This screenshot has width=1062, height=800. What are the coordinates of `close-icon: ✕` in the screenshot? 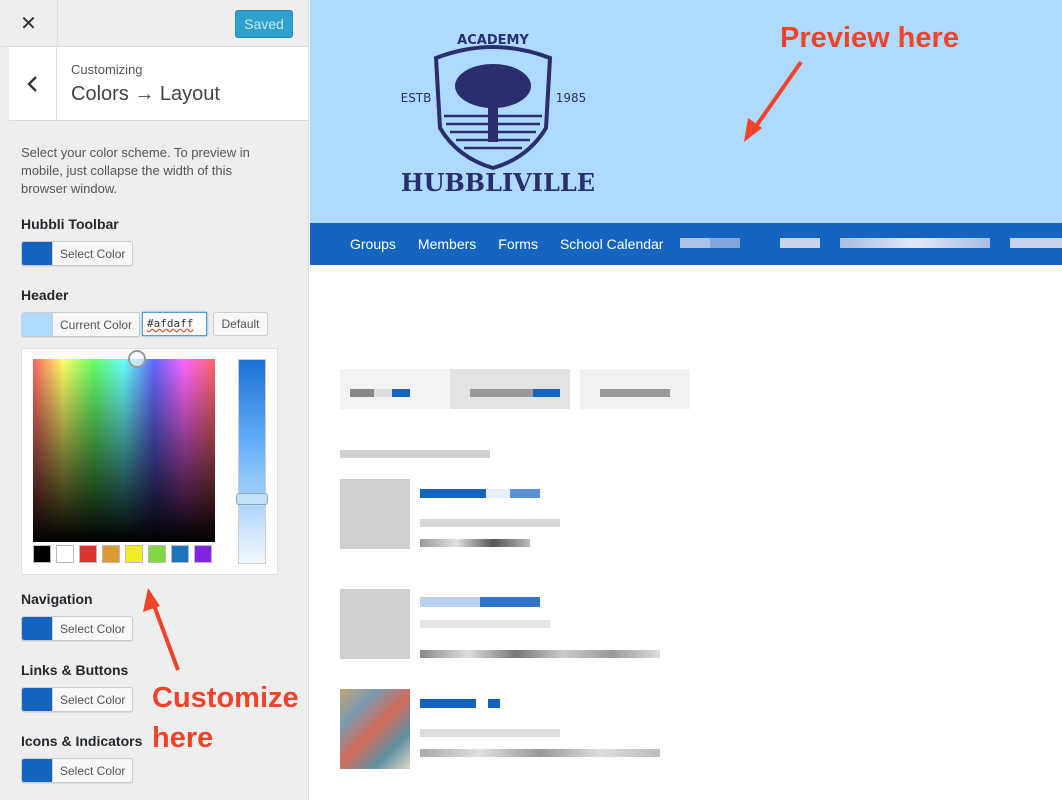 It's located at (28, 24).